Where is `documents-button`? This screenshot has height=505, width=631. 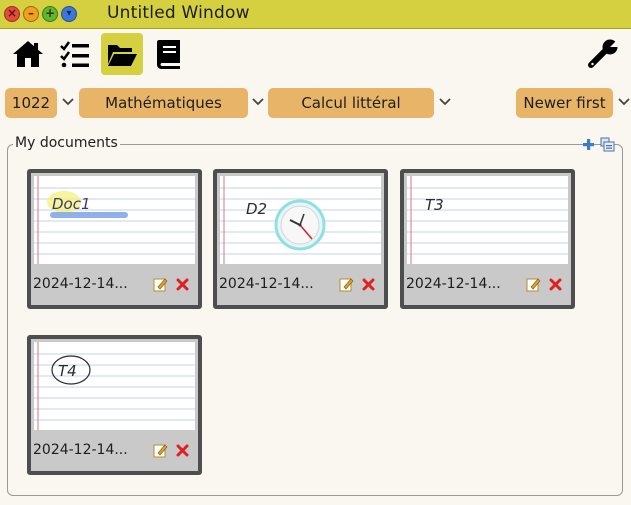 documents-button is located at coordinates (122, 54).